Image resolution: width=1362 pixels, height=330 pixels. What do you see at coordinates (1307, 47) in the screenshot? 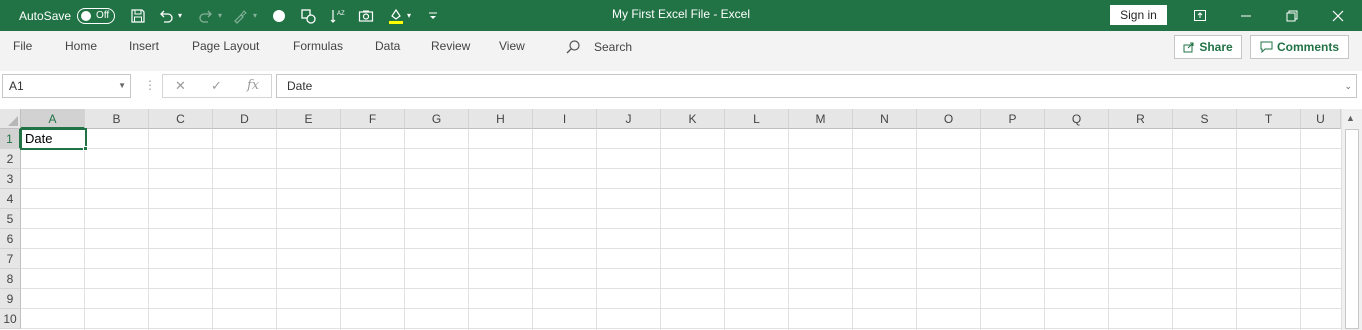
I see `comments-label: Comments` at bounding box center [1307, 47].